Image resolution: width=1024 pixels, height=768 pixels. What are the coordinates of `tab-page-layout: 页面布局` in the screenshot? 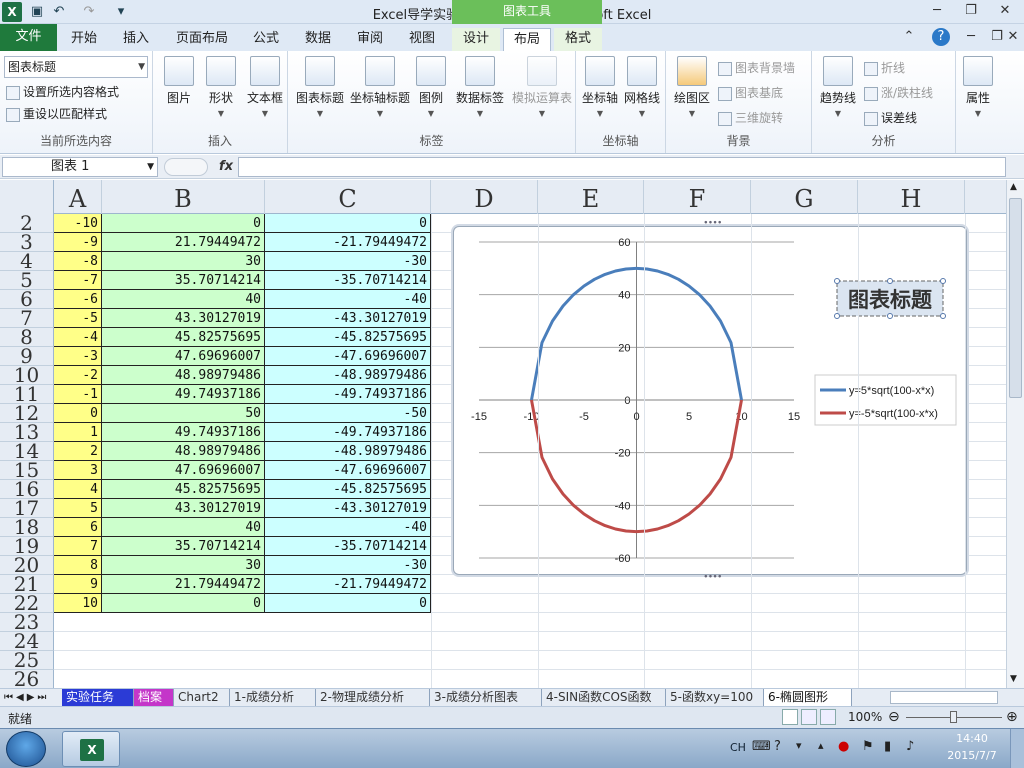 It's located at (202, 39).